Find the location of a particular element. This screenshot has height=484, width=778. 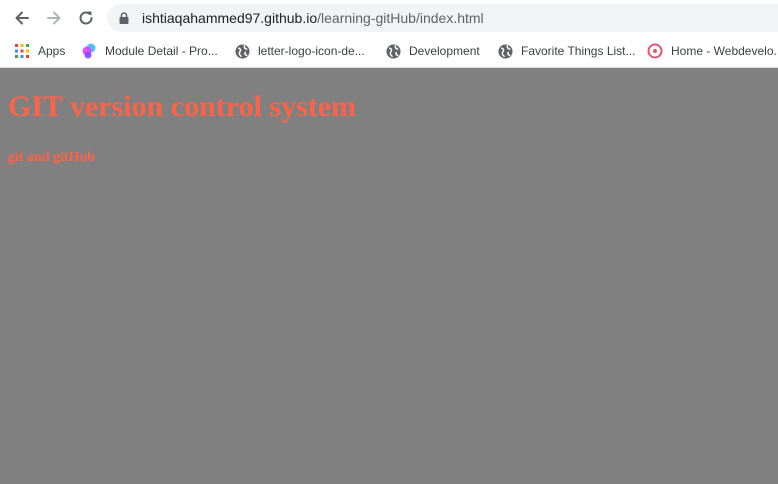

reload-icon is located at coordinates (86, 18).